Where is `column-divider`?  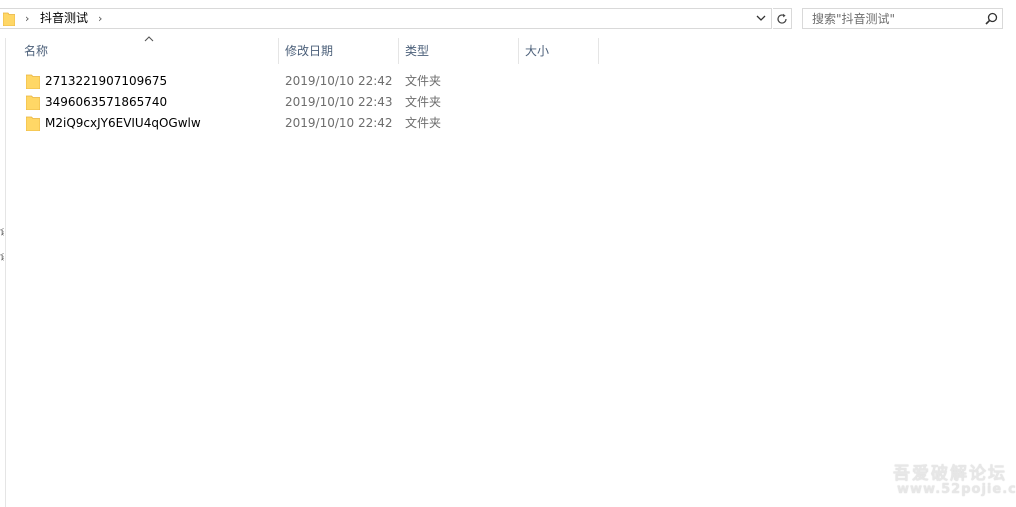
column-divider is located at coordinates (598, 51).